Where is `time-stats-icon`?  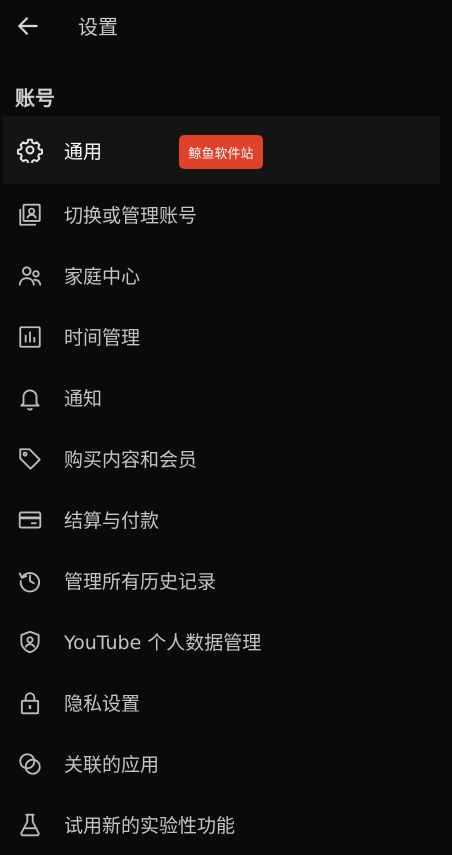
time-stats-icon is located at coordinates (30, 337).